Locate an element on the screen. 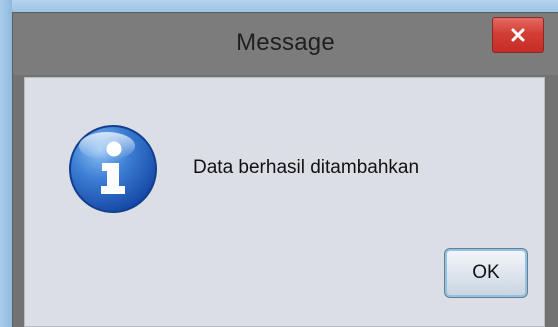  close-button is located at coordinates (518, 35).